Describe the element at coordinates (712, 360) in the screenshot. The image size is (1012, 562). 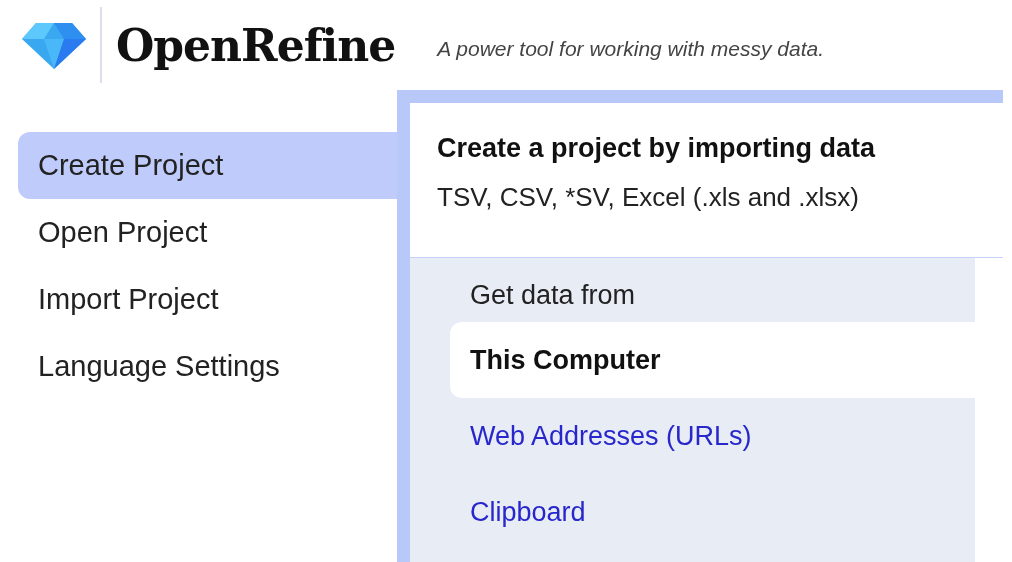
I see `source-tab: This Computer` at that location.